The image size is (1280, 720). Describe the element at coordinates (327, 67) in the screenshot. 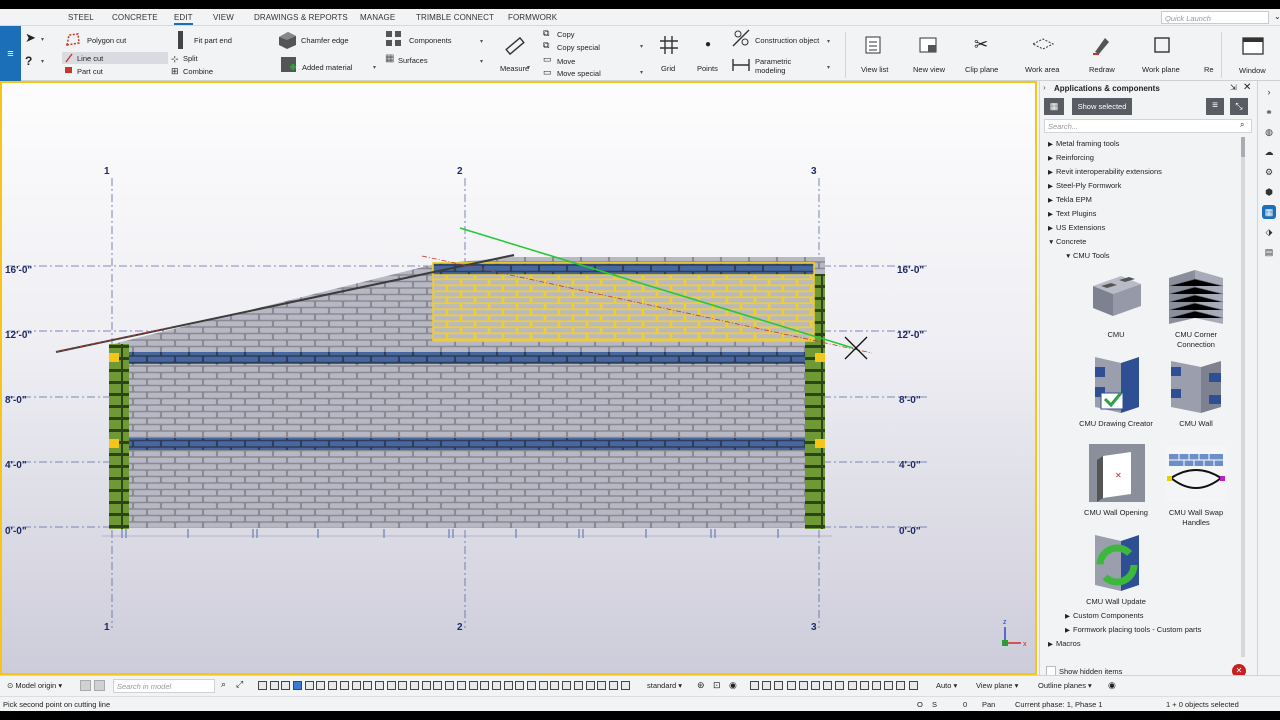

I see `added-material-button: Added material` at that location.